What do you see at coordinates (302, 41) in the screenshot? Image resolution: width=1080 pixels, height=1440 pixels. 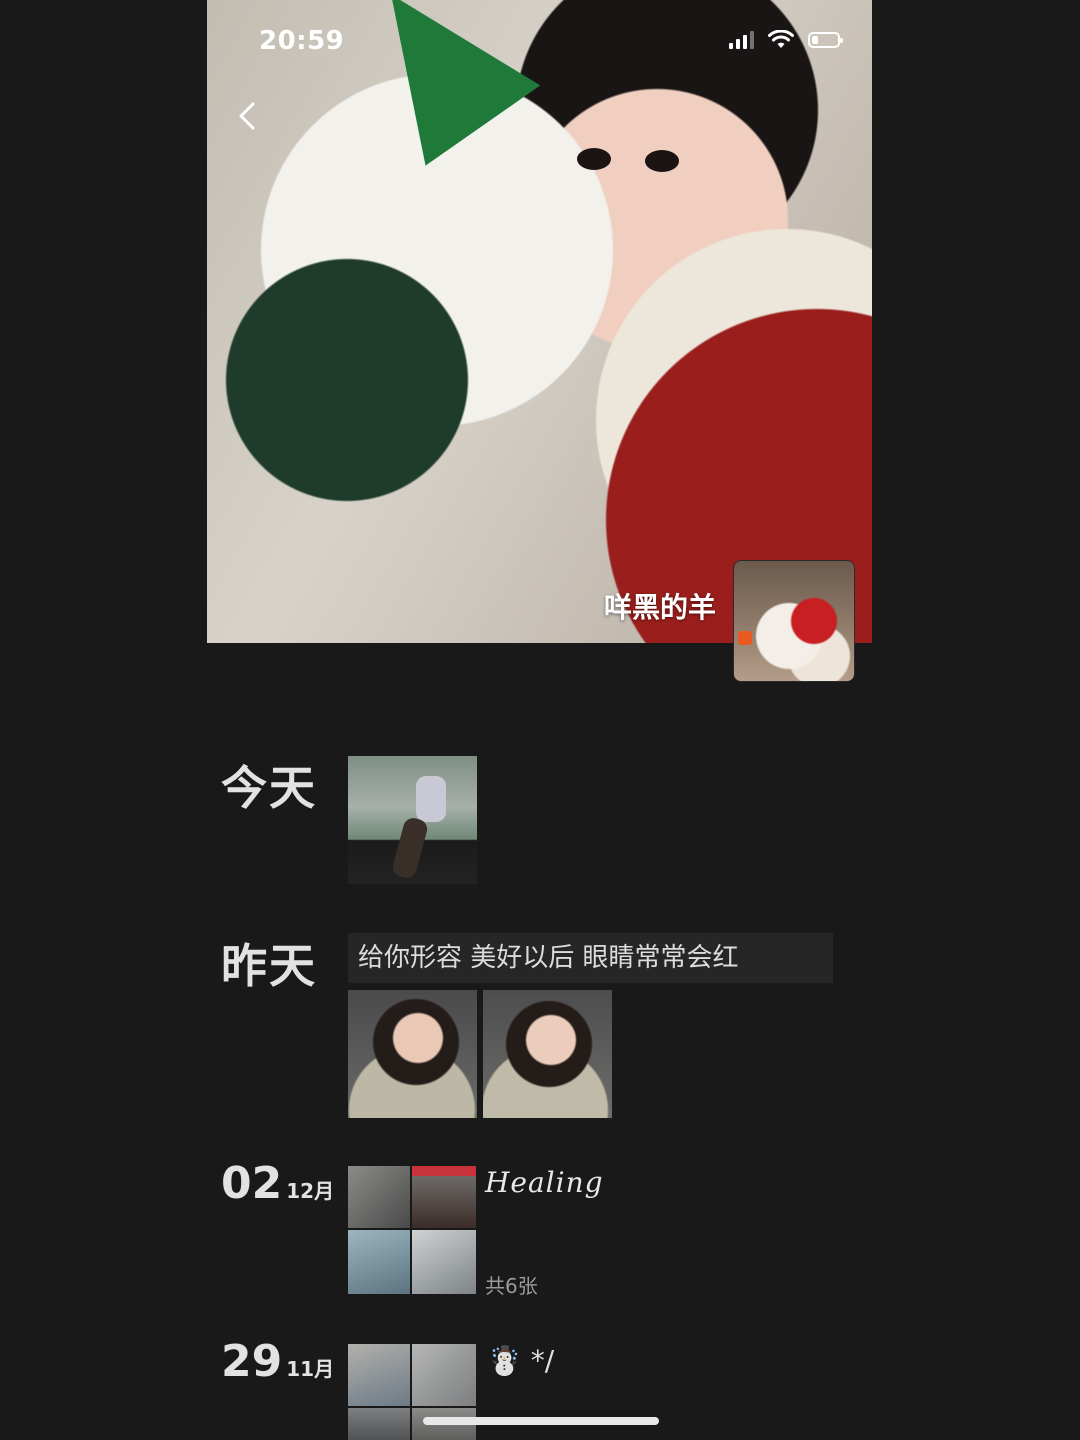 I see `status-time: 20:59` at bounding box center [302, 41].